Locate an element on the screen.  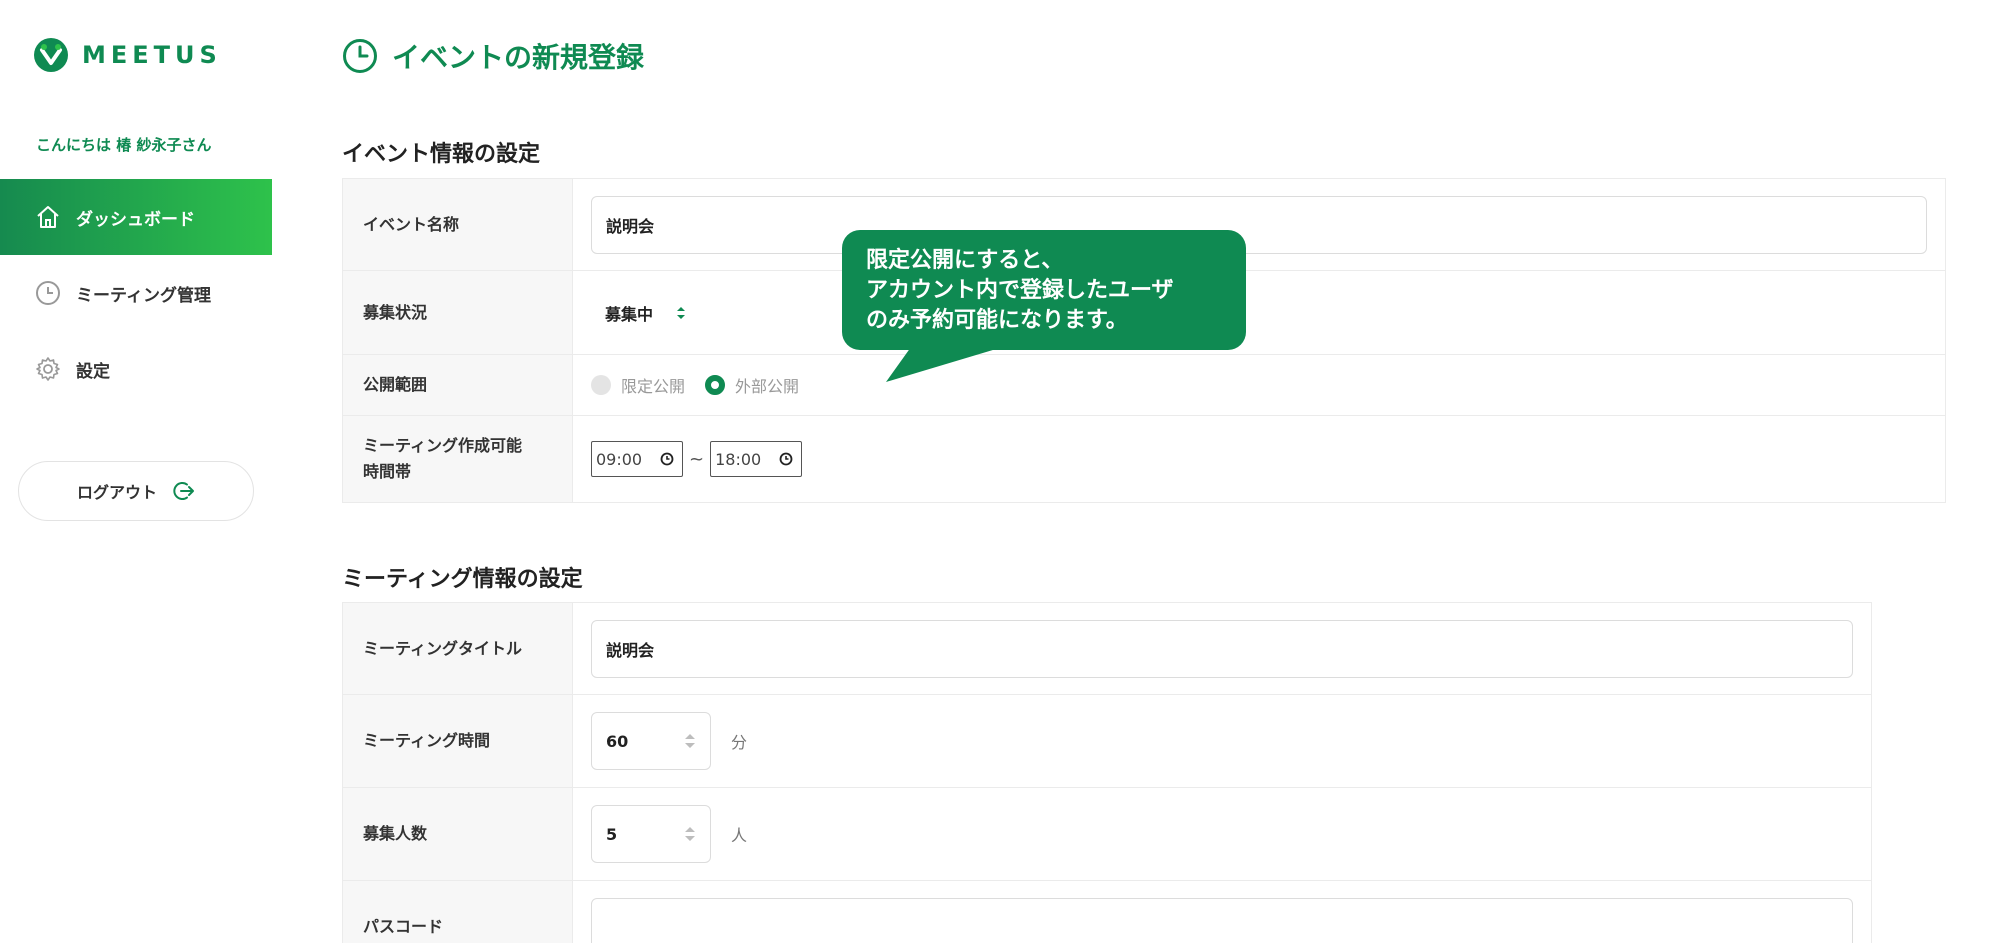
gear-icon is located at coordinates (48, 369).